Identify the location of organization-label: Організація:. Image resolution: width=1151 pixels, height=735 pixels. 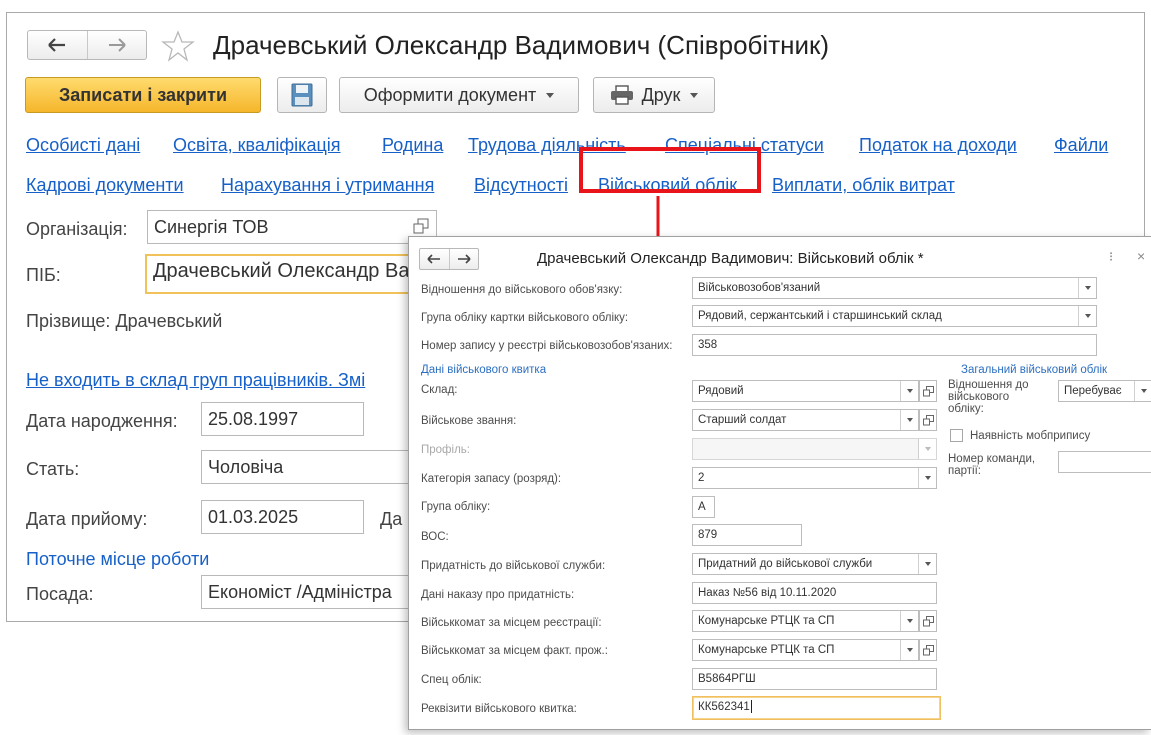
(77, 229).